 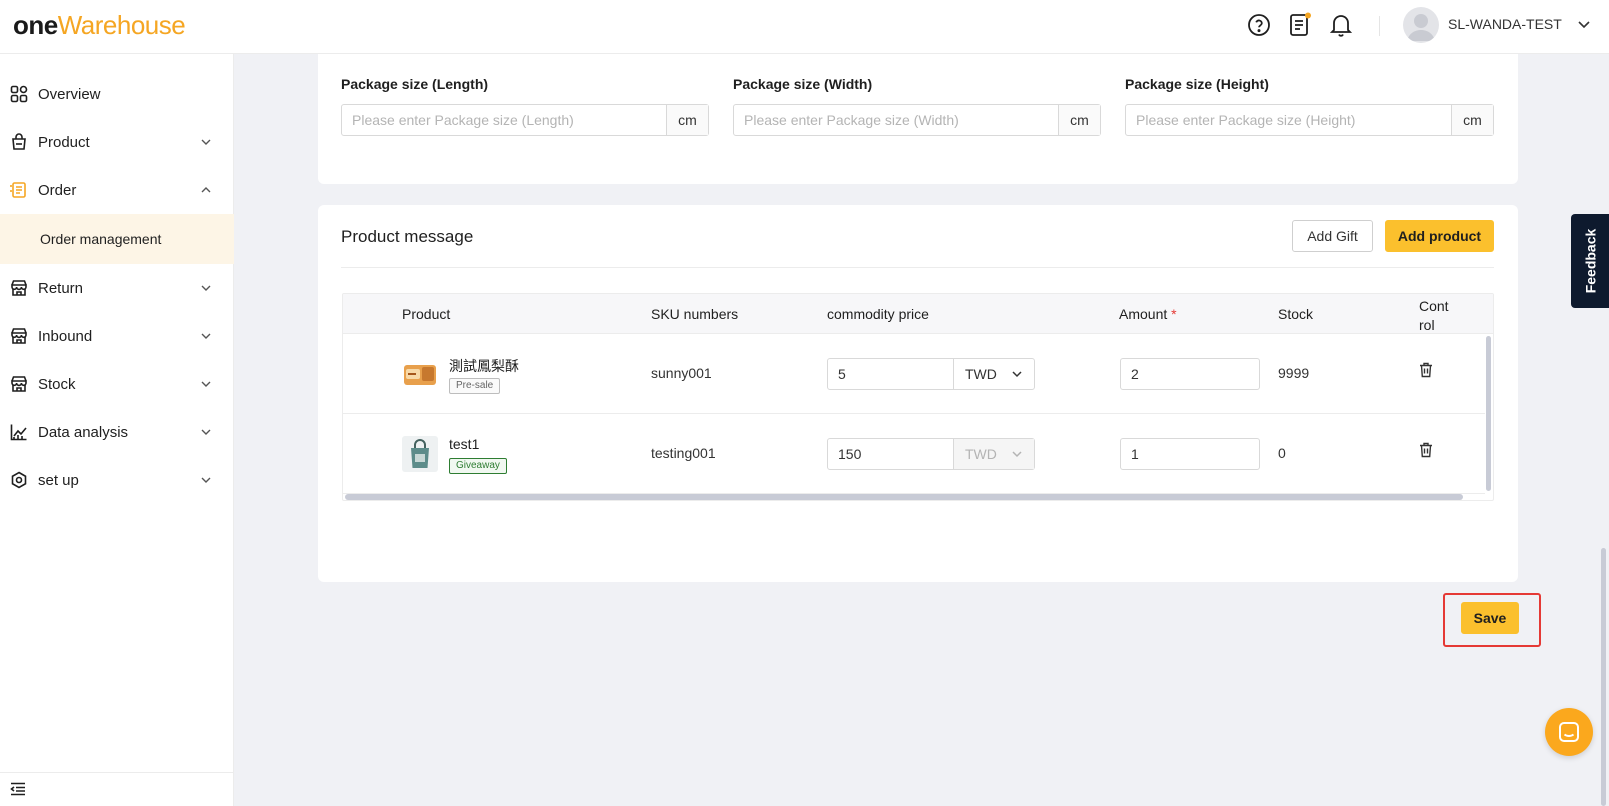 I want to click on sidebar-item-set-up: set up, so click(x=117, y=480).